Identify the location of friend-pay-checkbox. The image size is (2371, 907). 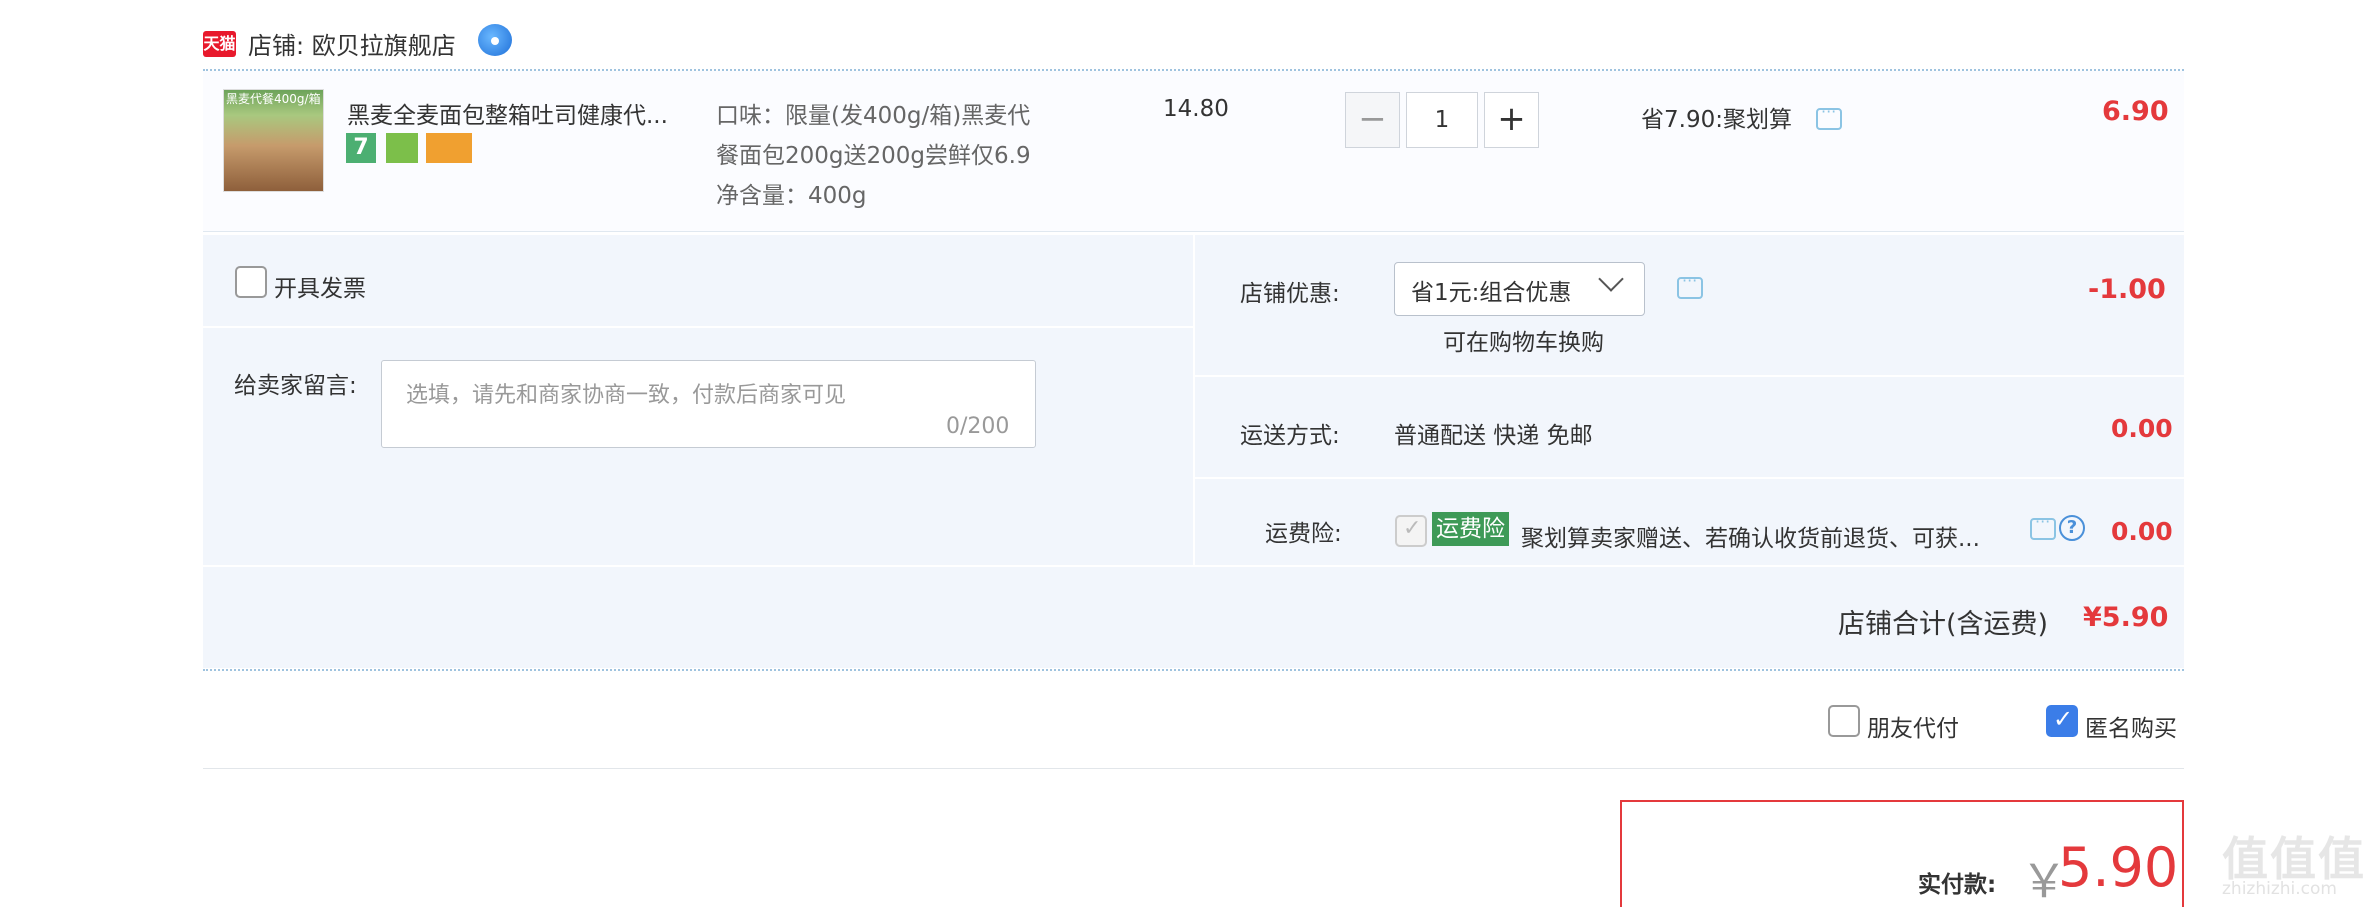
(1844, 721).